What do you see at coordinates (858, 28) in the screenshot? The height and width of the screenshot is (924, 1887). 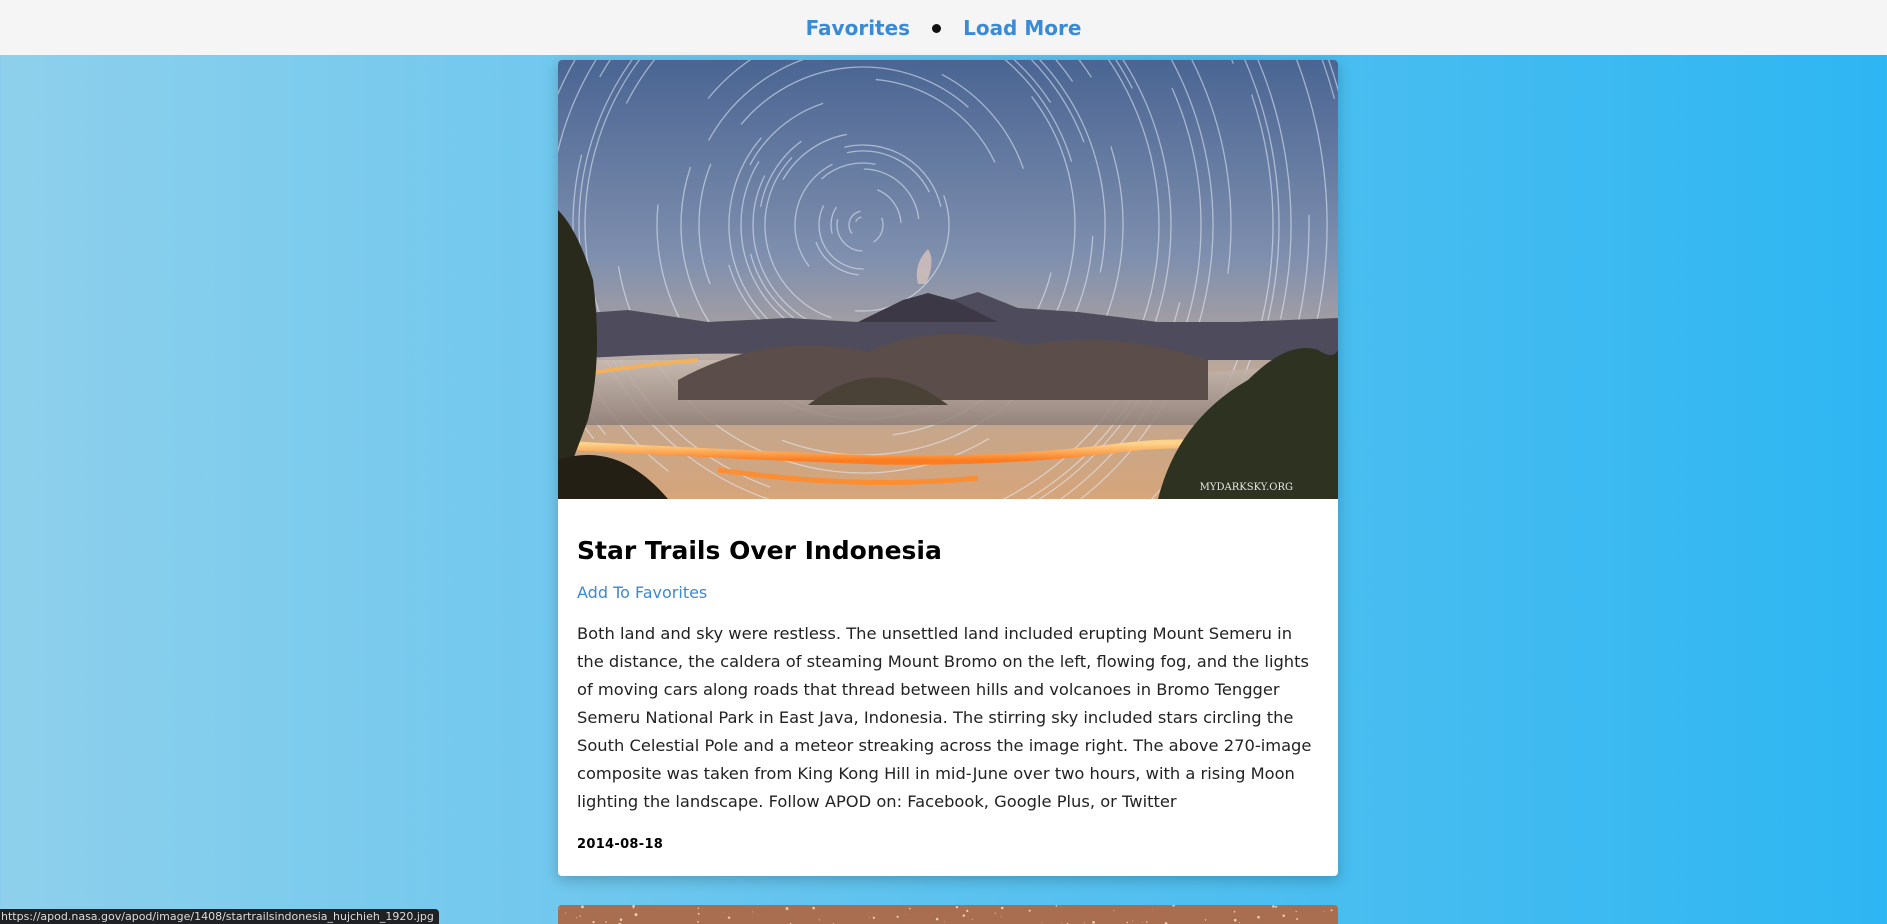 I see `favorites-link: Favorites` at bounding box center [858, 28].